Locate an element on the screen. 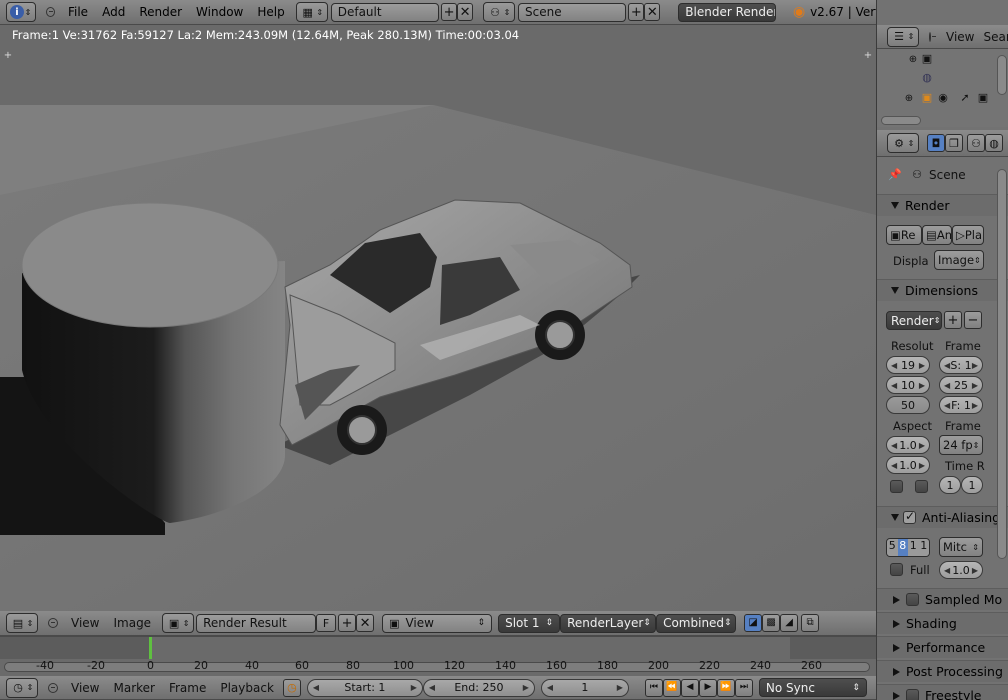  image-browse-dropdown: ▣ ⇕ is located at coordinates (178, 623).